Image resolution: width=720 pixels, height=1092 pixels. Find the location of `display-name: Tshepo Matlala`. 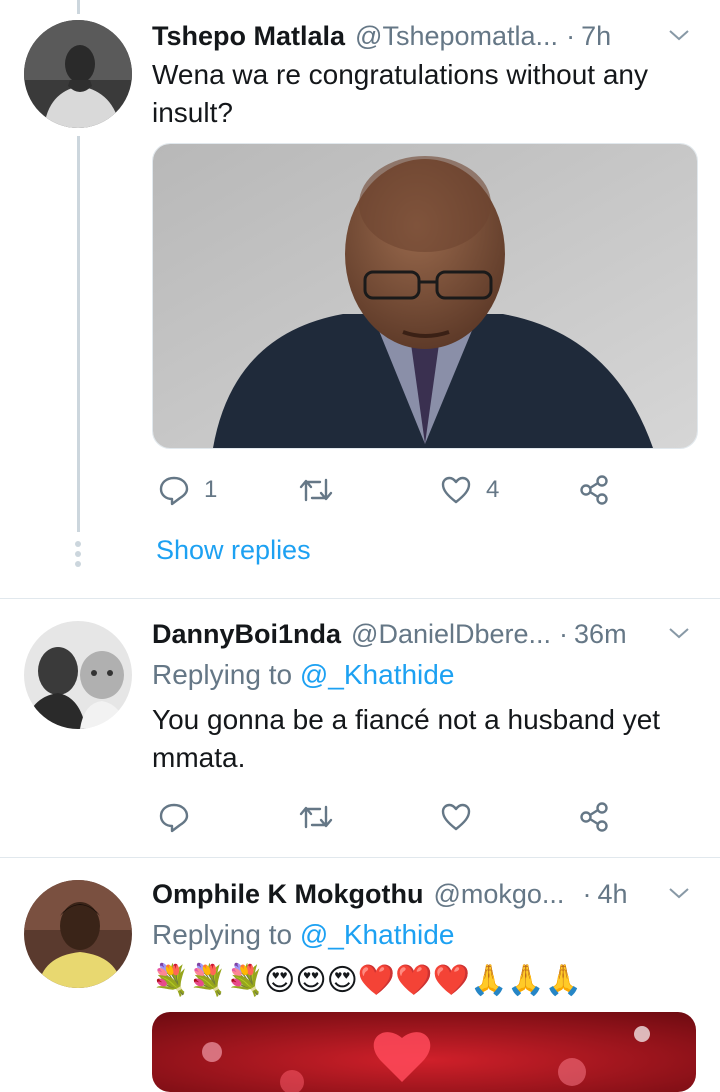

display-name: Tshepo Matlala is located at coordinates (248, 36).